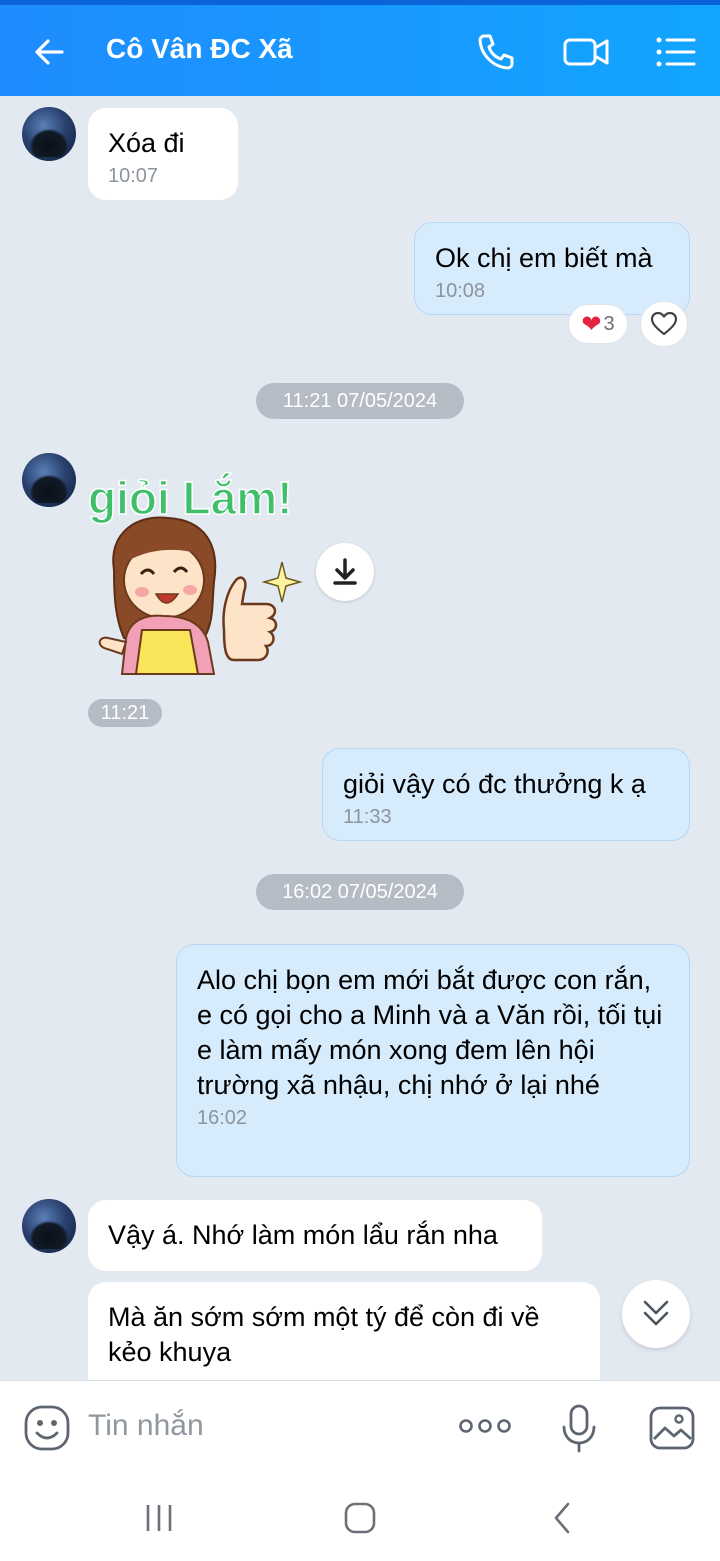  I want to click on message-time: 10:08, so click(460, 291).